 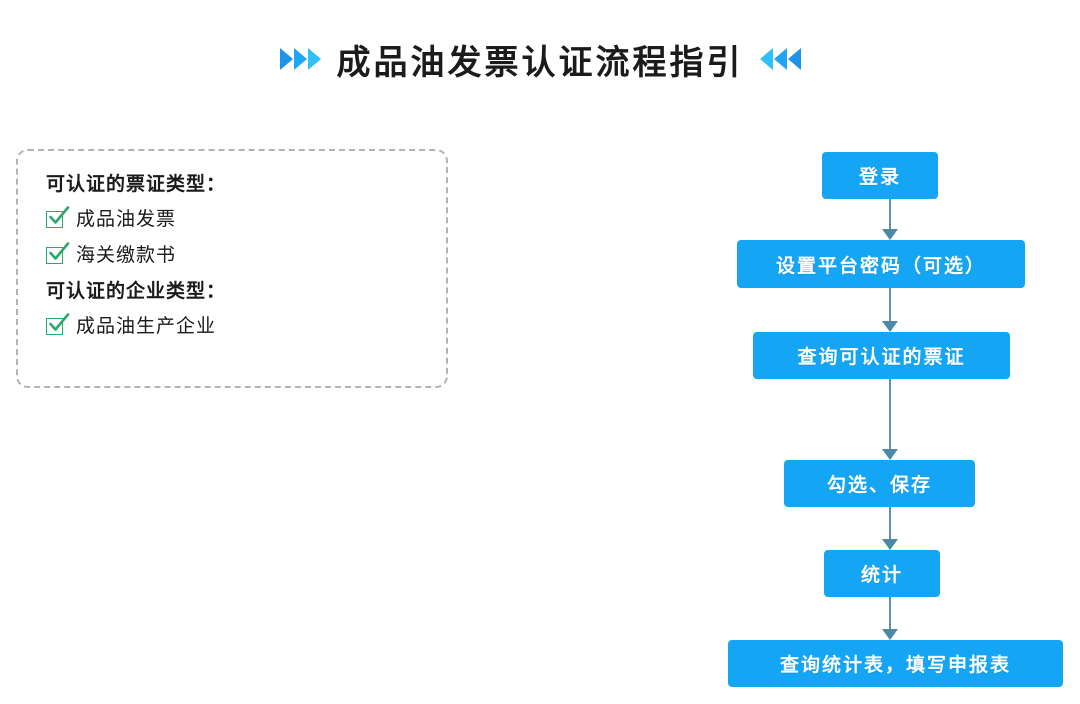 What do you see at coordinates (146, 326) in the screenshot?
I see `list-item-label: 成品油生产企业` at bounding box center [146, 326].